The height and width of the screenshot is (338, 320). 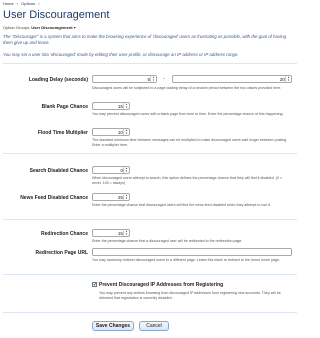 I want to click on blank-page-stepper: 15 ▴ ▾, so click(x=111, y=106).